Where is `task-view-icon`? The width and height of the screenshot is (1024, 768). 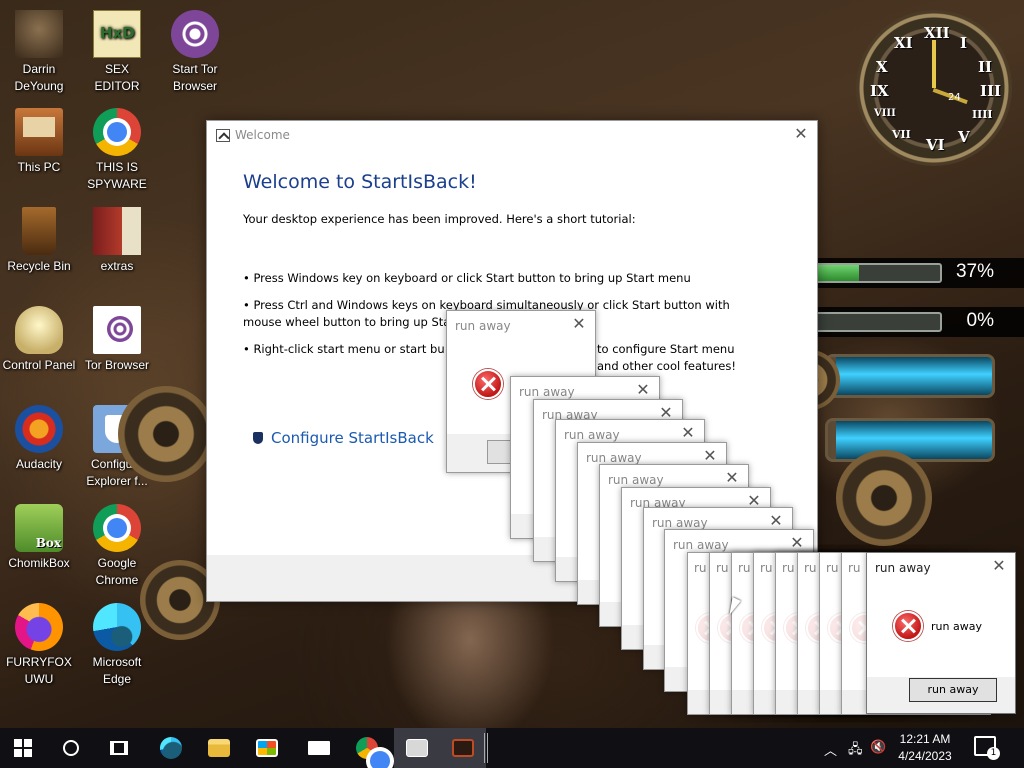 task-view-icon is located at coordinates (119, 748).